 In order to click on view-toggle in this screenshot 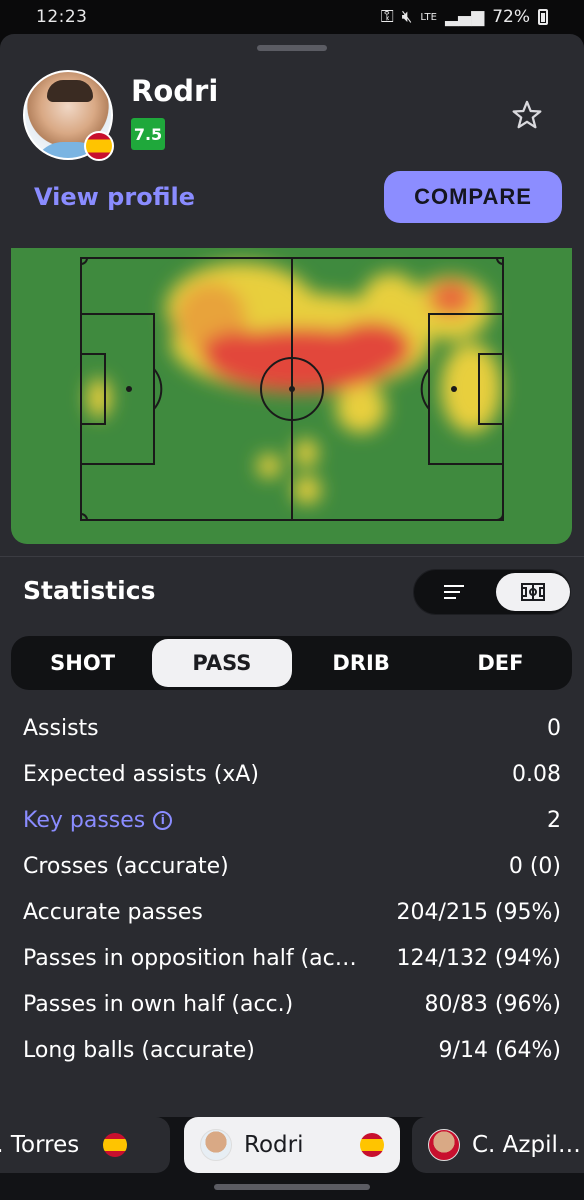, I will do `click(492, 592)`.